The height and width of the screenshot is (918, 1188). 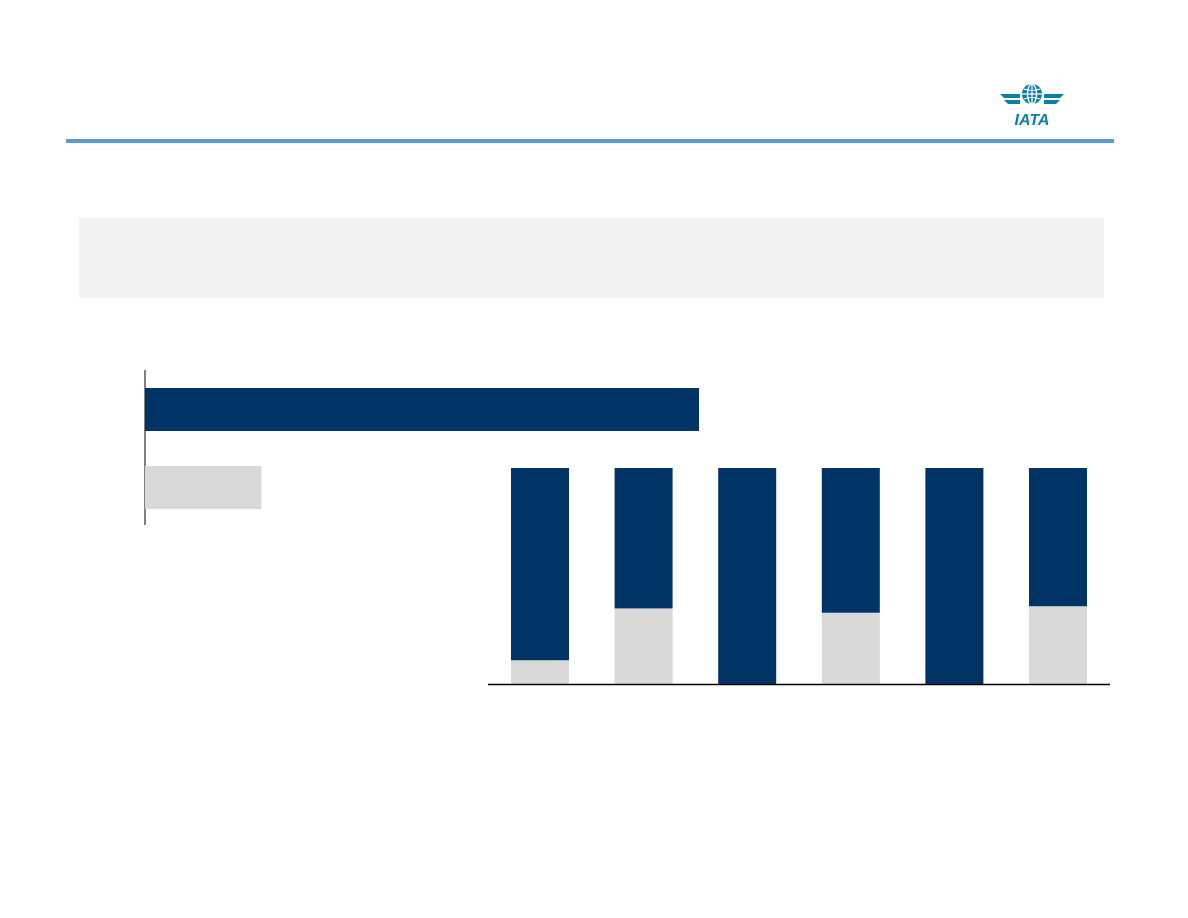 What do you see at coordinates (591, 258) in the screenshot?
I see `summary-box` at bounding box center [591, 258].